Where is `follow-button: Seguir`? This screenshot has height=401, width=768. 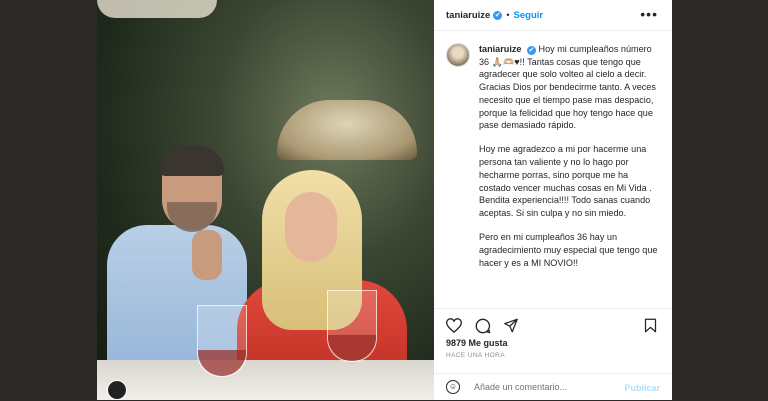
follow-button: Seguir is located at coordinates (529, 15).